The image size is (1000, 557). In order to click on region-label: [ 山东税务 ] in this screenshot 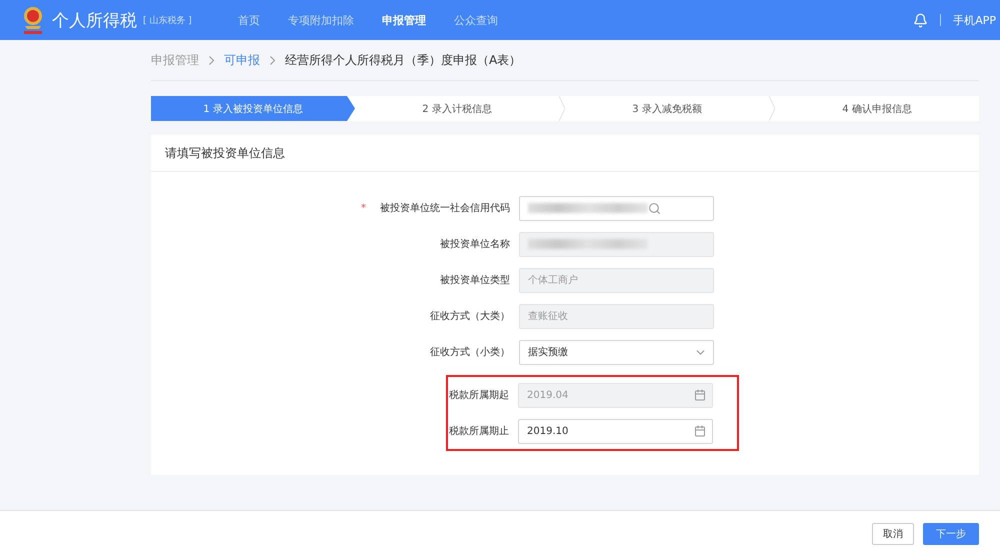, I will do `click(167, 20)`.